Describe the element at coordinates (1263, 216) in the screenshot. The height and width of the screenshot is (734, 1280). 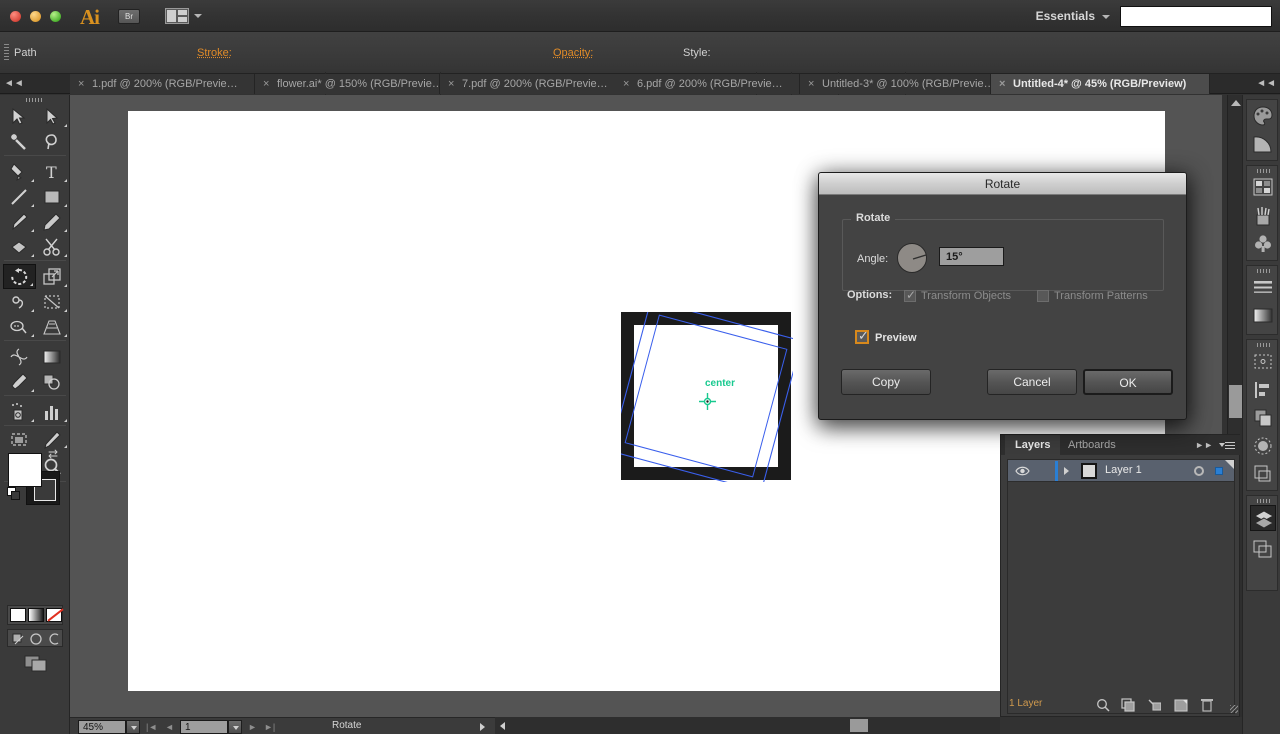
I see `brushes-panel-icon` at that location.